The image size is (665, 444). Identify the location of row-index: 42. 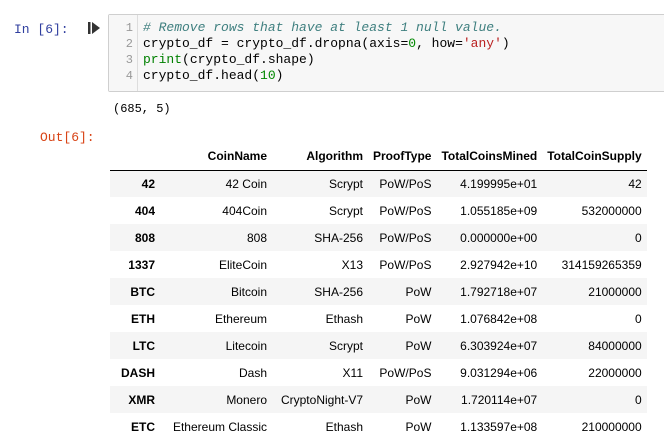
(148, 183).